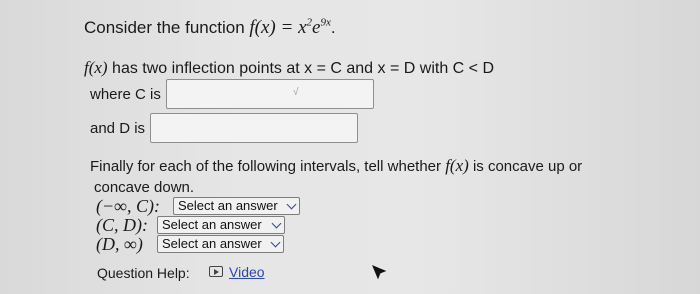 Image resolution: width=700 pixels, height=294 pixels. What do you see at coordinates (144, 187) in the screenshot?
I see `concavity-line-2: concave down.` at bounding box center [144, 187].